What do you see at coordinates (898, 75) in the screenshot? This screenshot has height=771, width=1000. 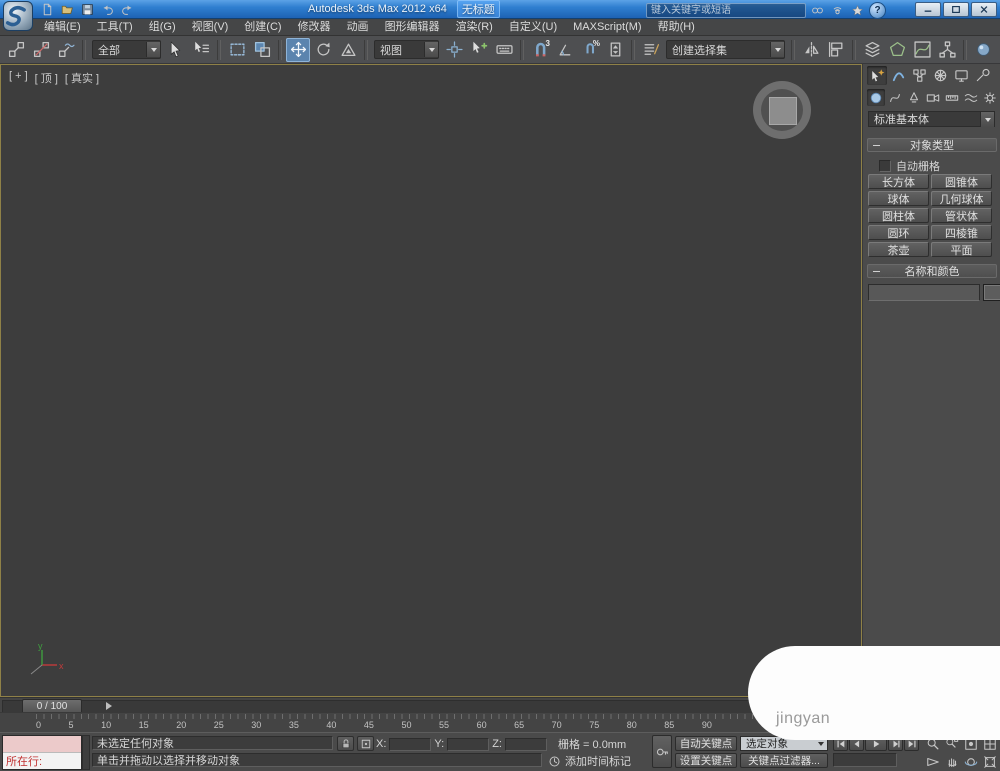 I see `tab-modify-icon` at bounding box center [898, 75].